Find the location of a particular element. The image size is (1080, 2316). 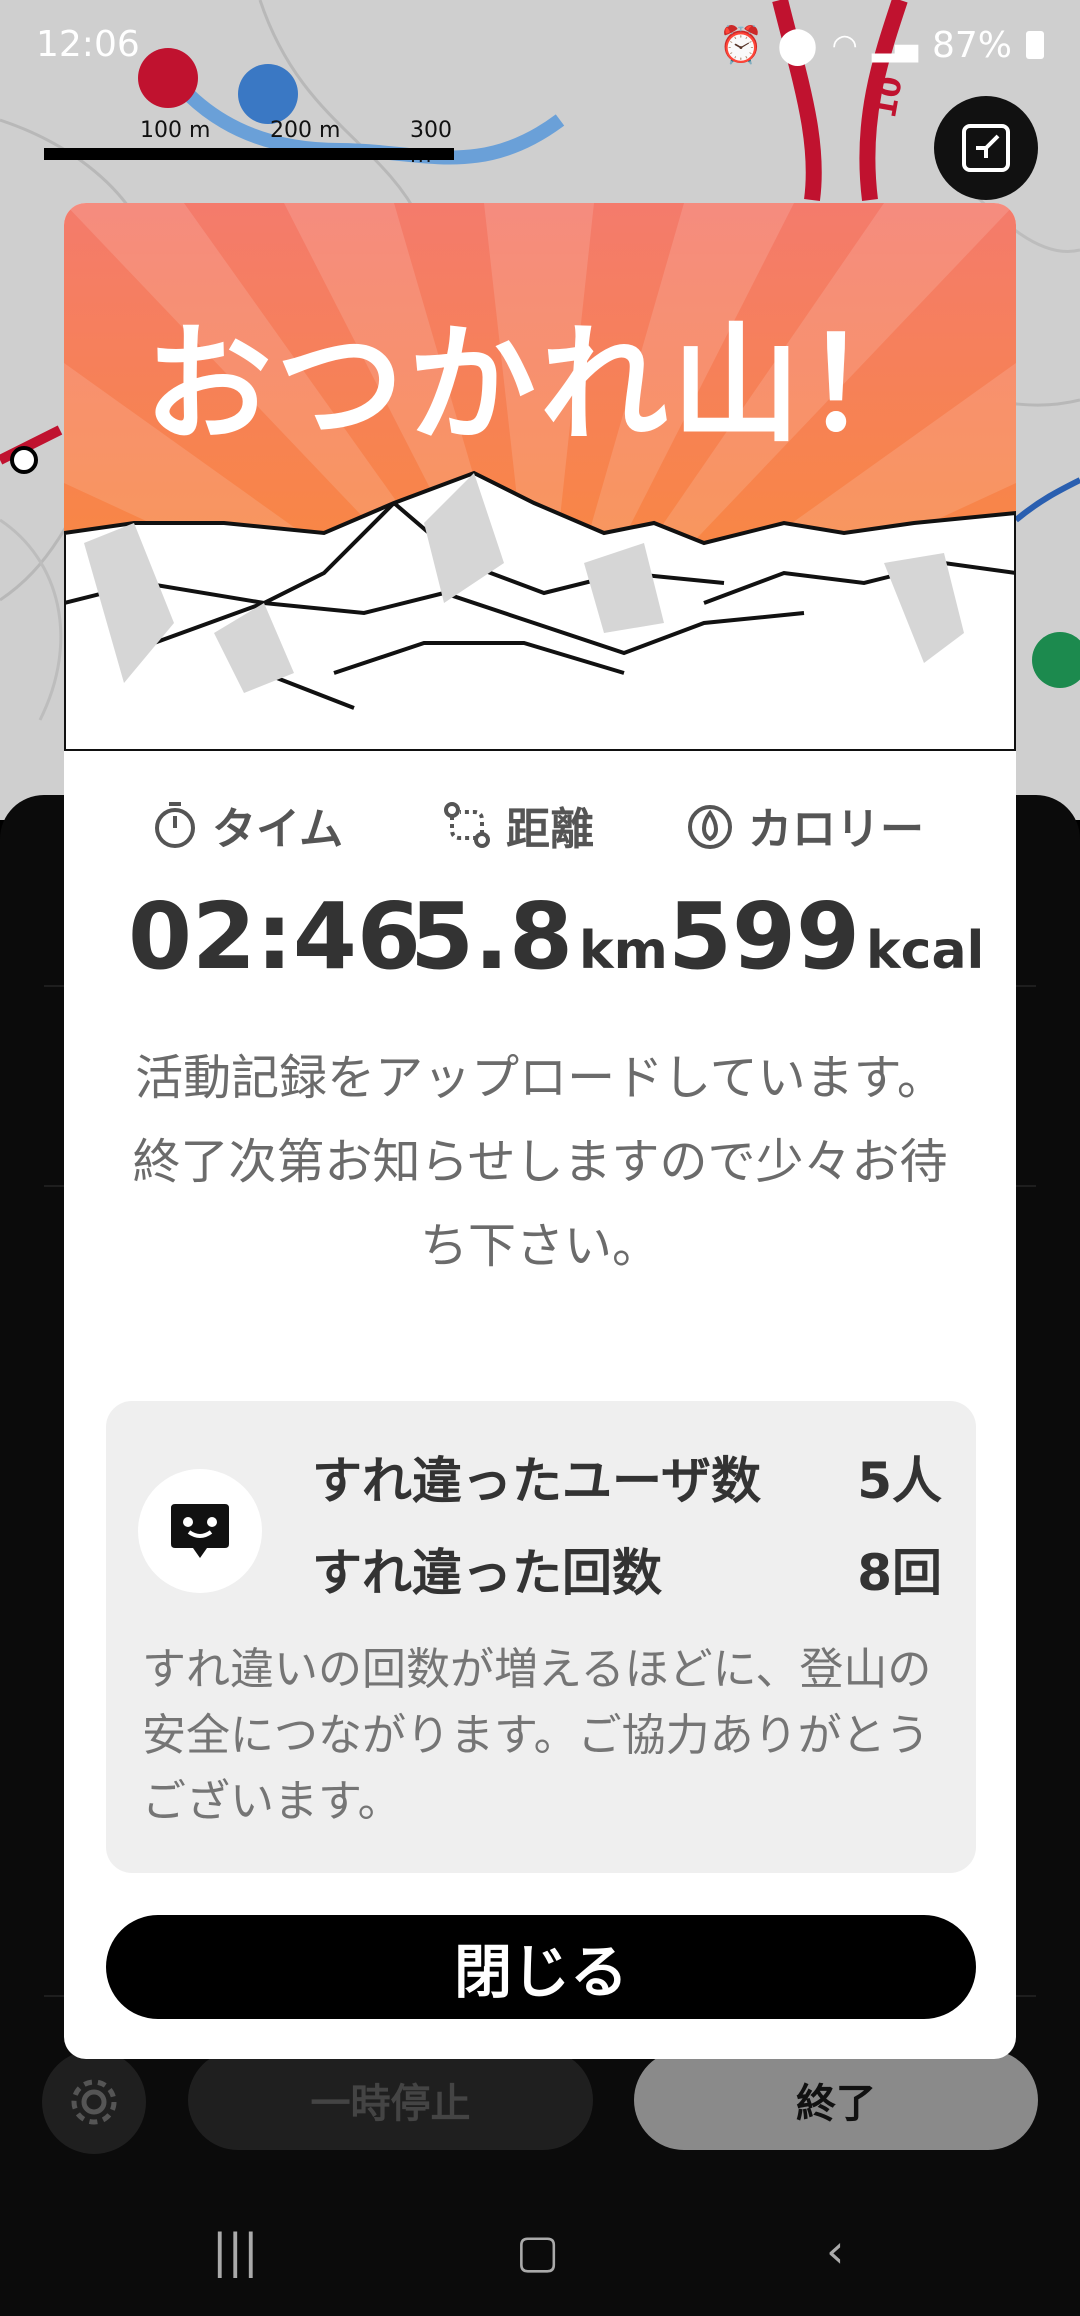

distance-unit: km is located at coordinates (623, 951).